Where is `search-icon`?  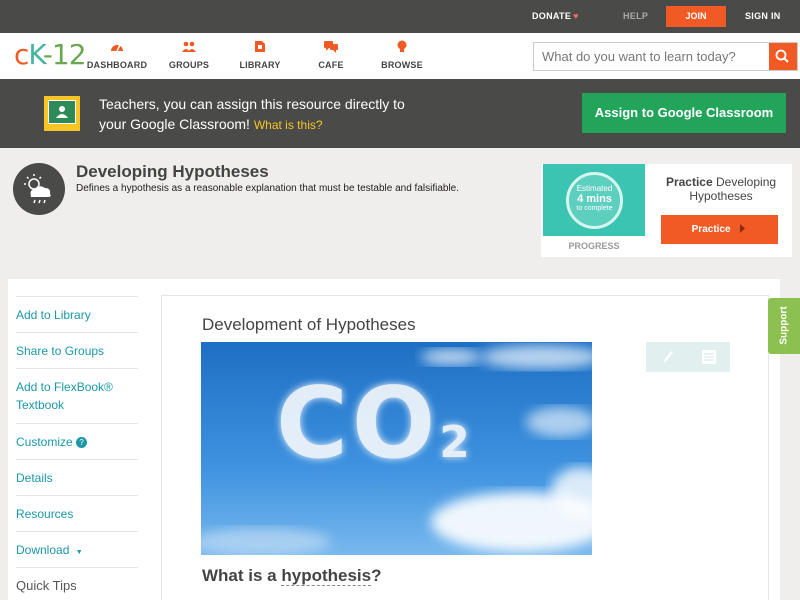 search-icon is located at coordinates (782, 56).